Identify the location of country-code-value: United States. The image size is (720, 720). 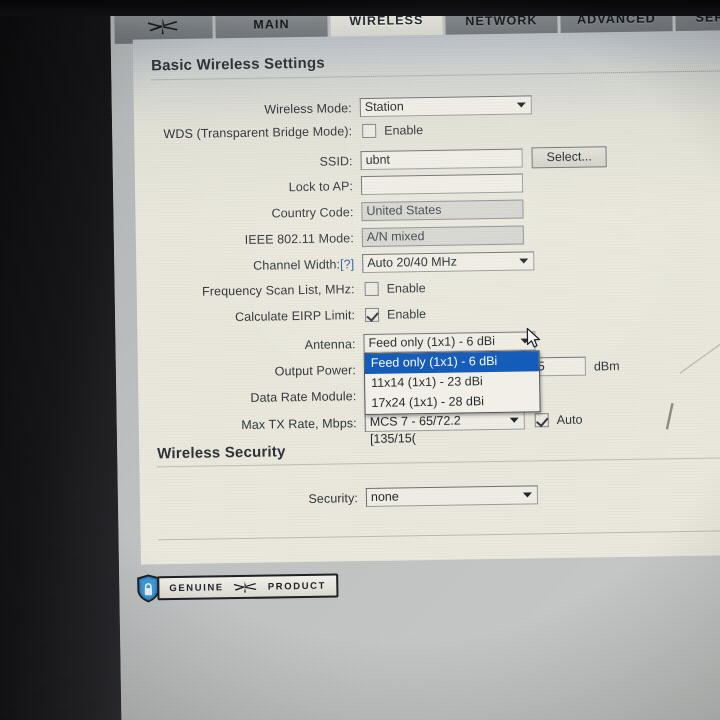
(404, 210).